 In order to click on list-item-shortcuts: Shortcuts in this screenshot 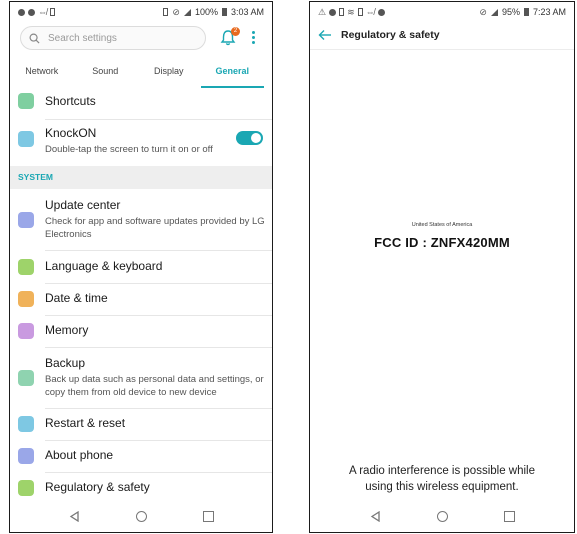, I will do `click(141, 103)`.